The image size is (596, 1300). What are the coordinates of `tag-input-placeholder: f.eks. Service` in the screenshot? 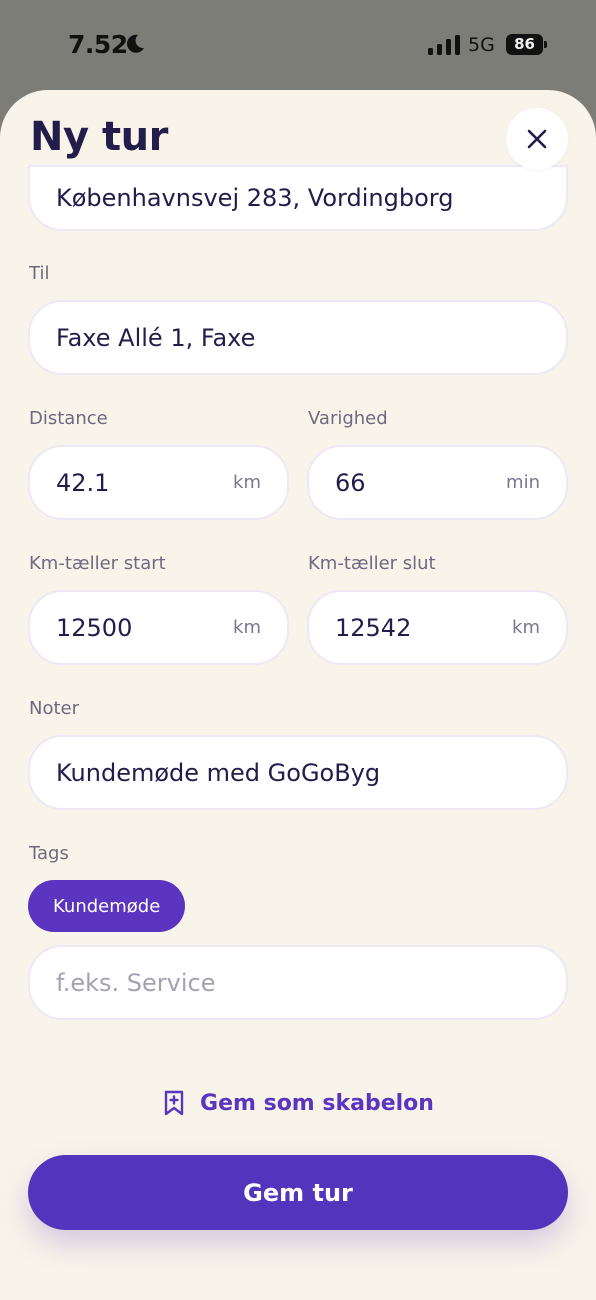 It's located at (136, 982).